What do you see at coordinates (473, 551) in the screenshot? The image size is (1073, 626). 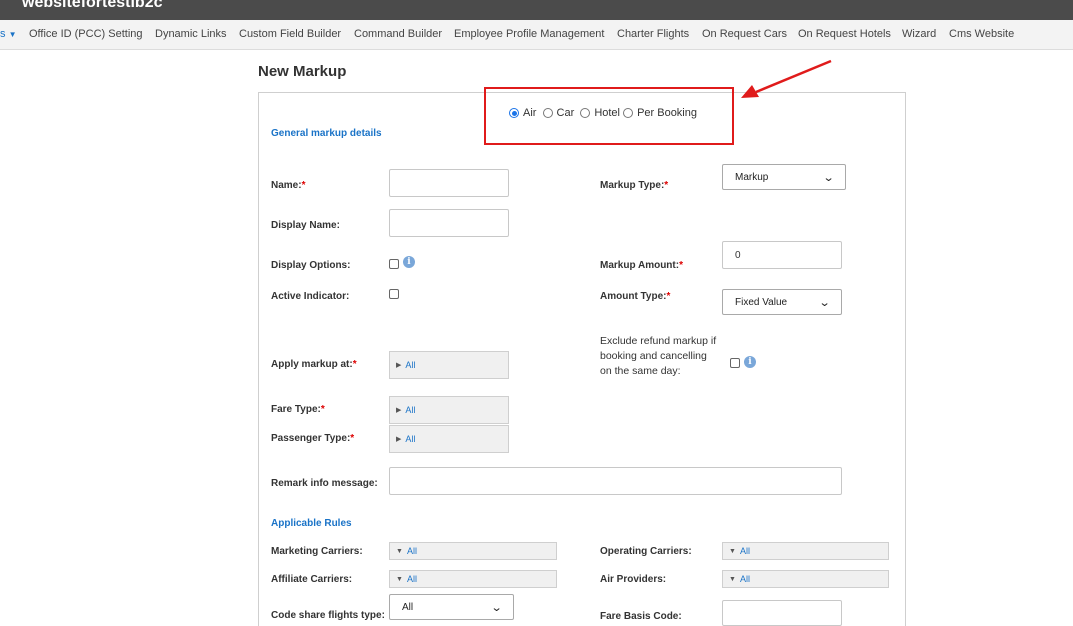 I see `marketing-carriers-multiselect: ▼ All` at bounding box center [473, 551].